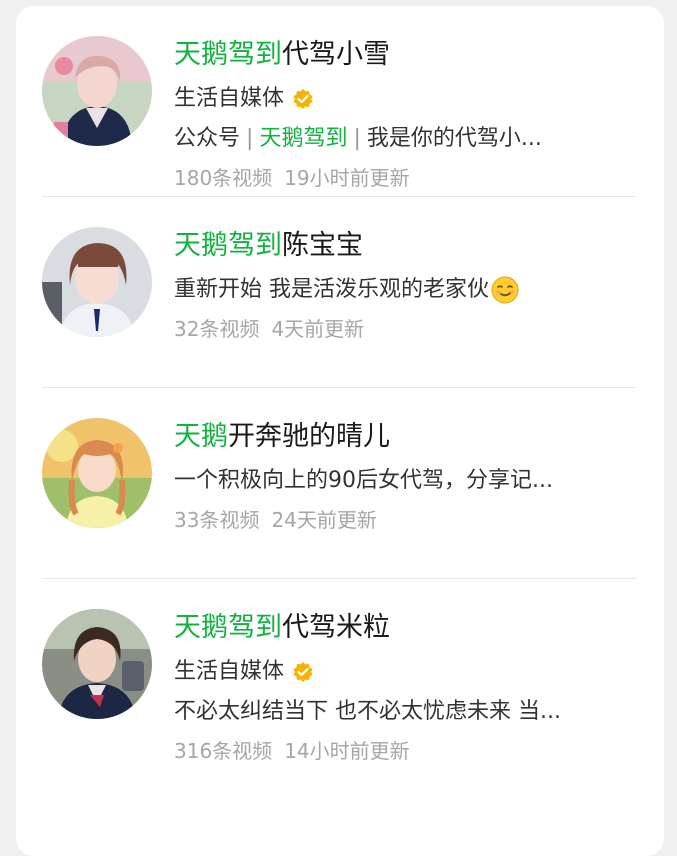  What do you see at coordinates (336, 627) in the screenshot?
I see `name-rest: 代驾米粒` at bounding box center [336, 627].